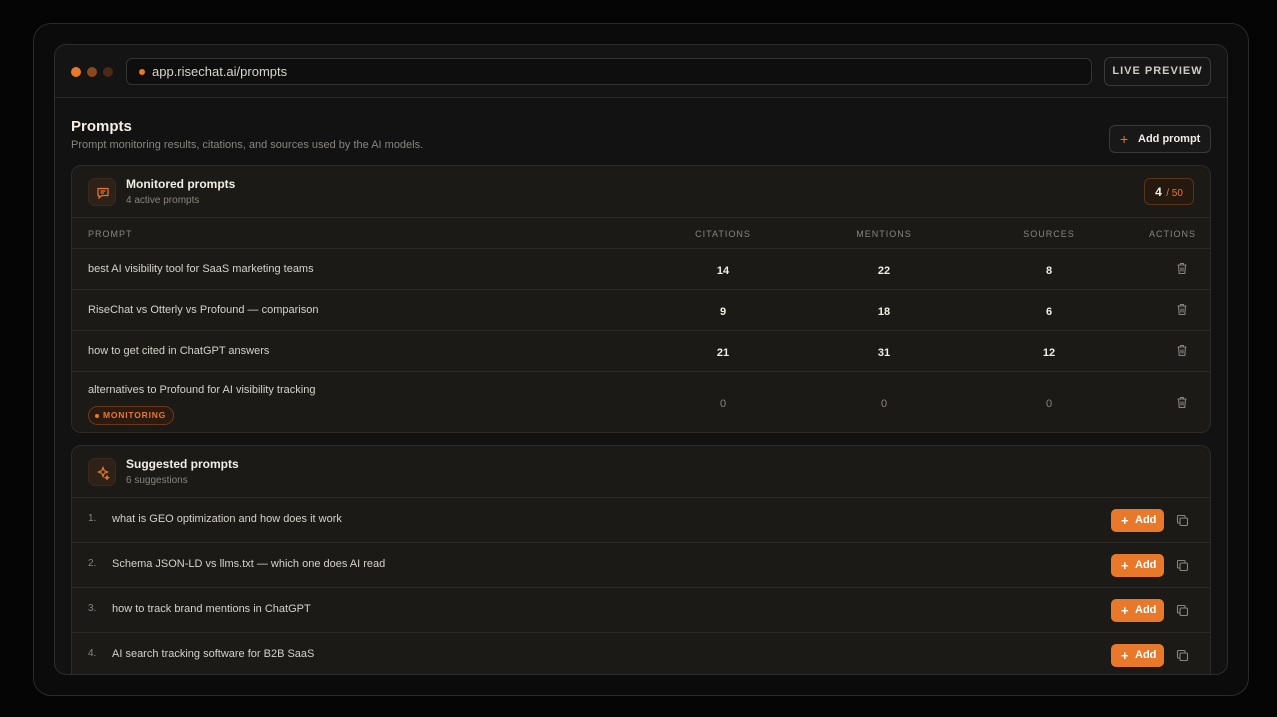 This screenshot has width=1277, height=717. I want to click on column-actions: ACTIONS, so click(1173, 234).